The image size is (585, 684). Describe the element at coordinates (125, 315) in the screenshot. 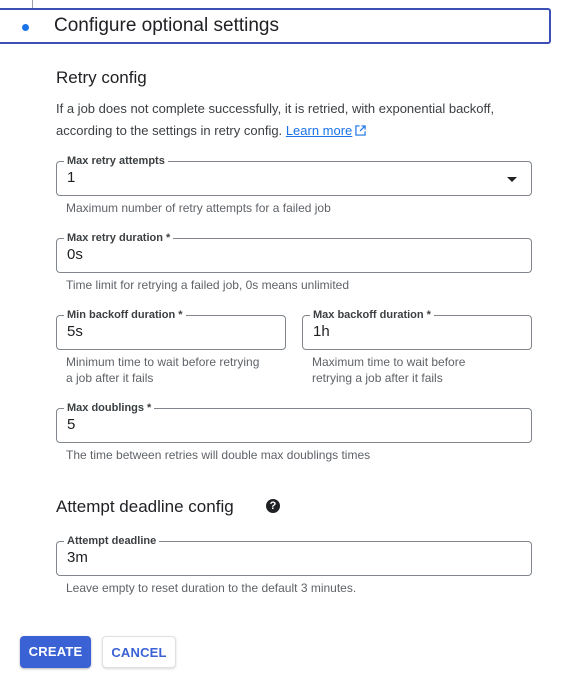

I see `min-backoff-duration-label: Min backoff duration *` at that location.